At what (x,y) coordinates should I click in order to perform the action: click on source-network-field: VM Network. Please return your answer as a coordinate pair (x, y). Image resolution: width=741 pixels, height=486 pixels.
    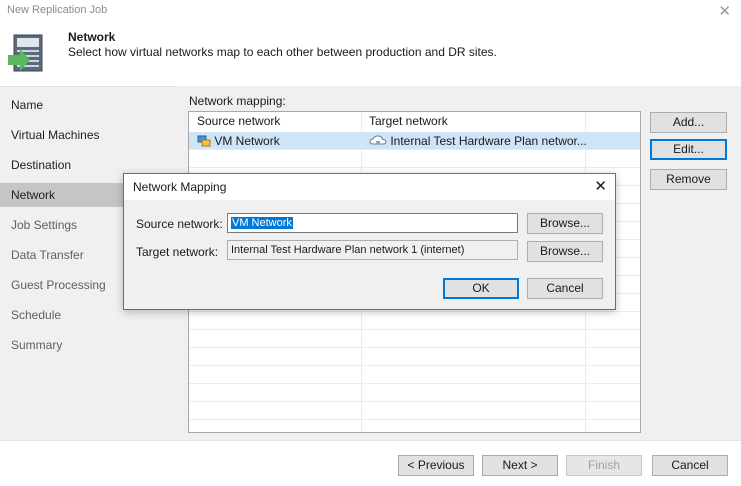
    Looking at the image, I should click on (372, 223).